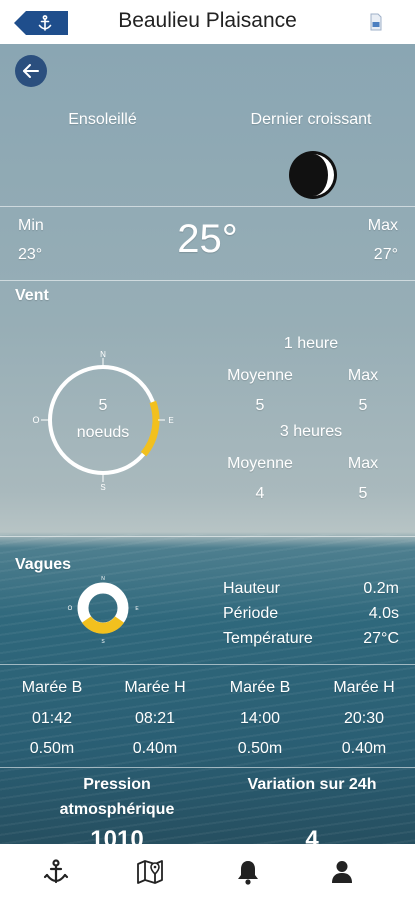  I want to click on back-button, so click(31, 71).